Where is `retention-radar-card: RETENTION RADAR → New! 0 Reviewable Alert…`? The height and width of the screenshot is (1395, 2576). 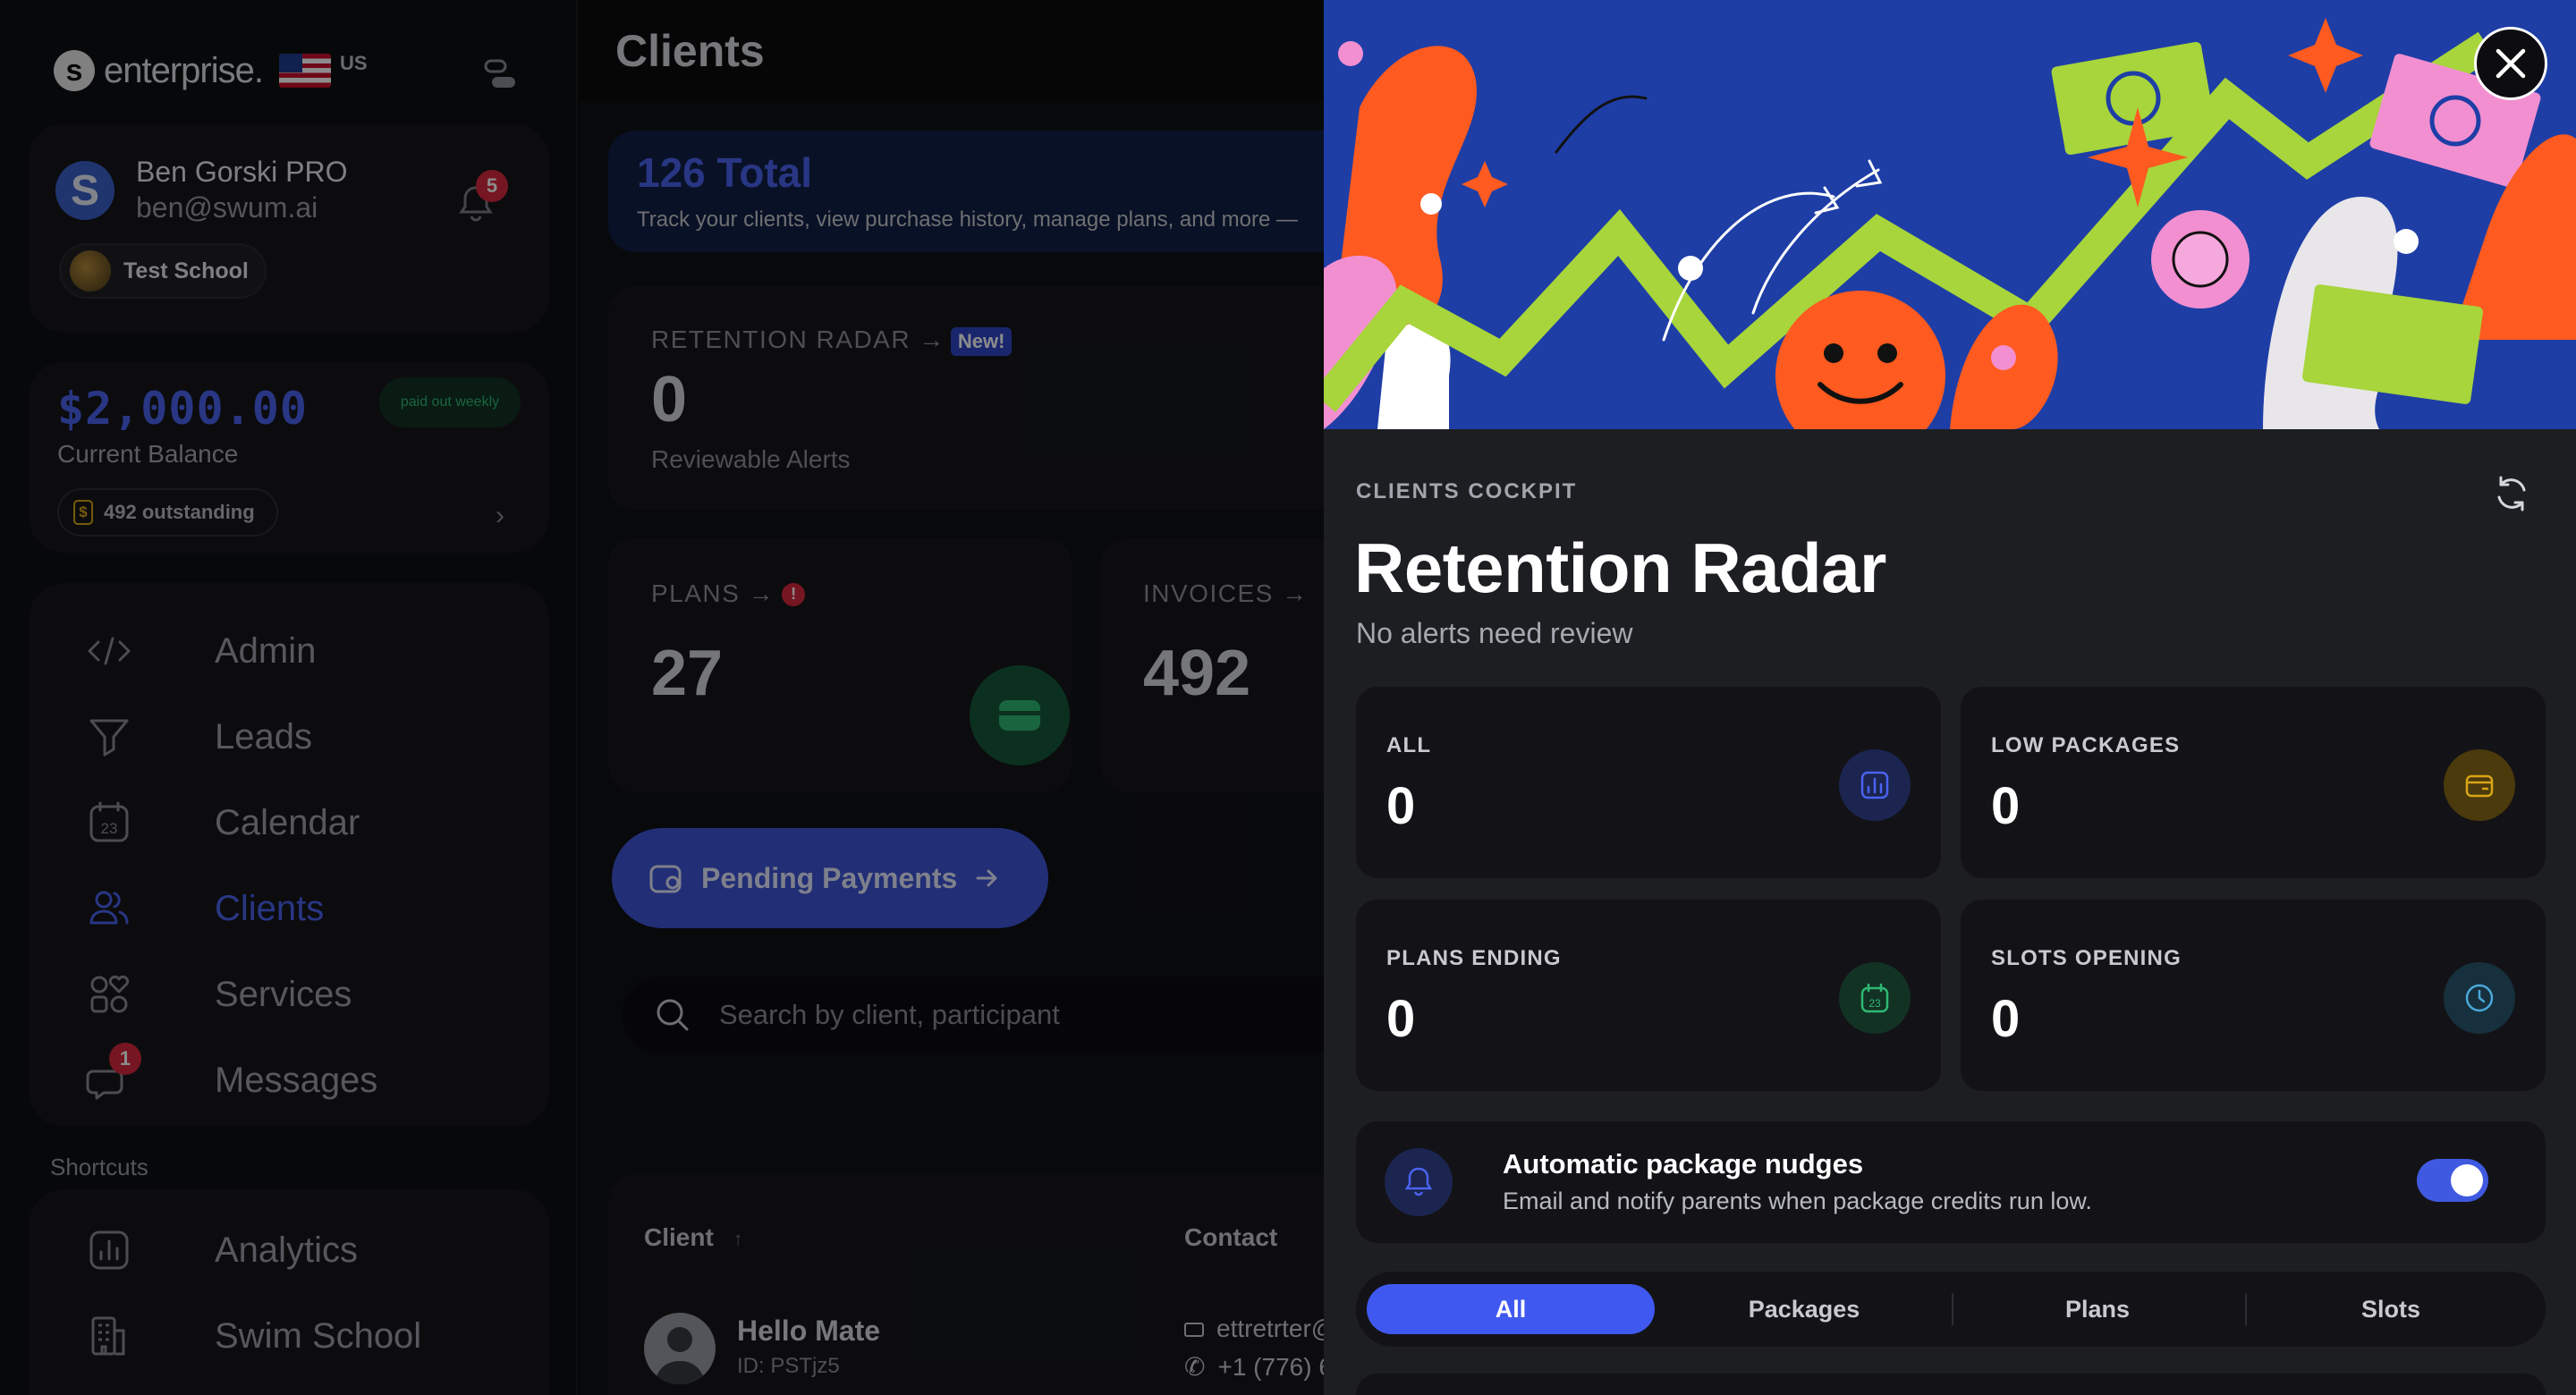 retention-radar-card: RETENTION RADAR → New! 0 Reviewable Alert… is located at coordinates (1010, 398).